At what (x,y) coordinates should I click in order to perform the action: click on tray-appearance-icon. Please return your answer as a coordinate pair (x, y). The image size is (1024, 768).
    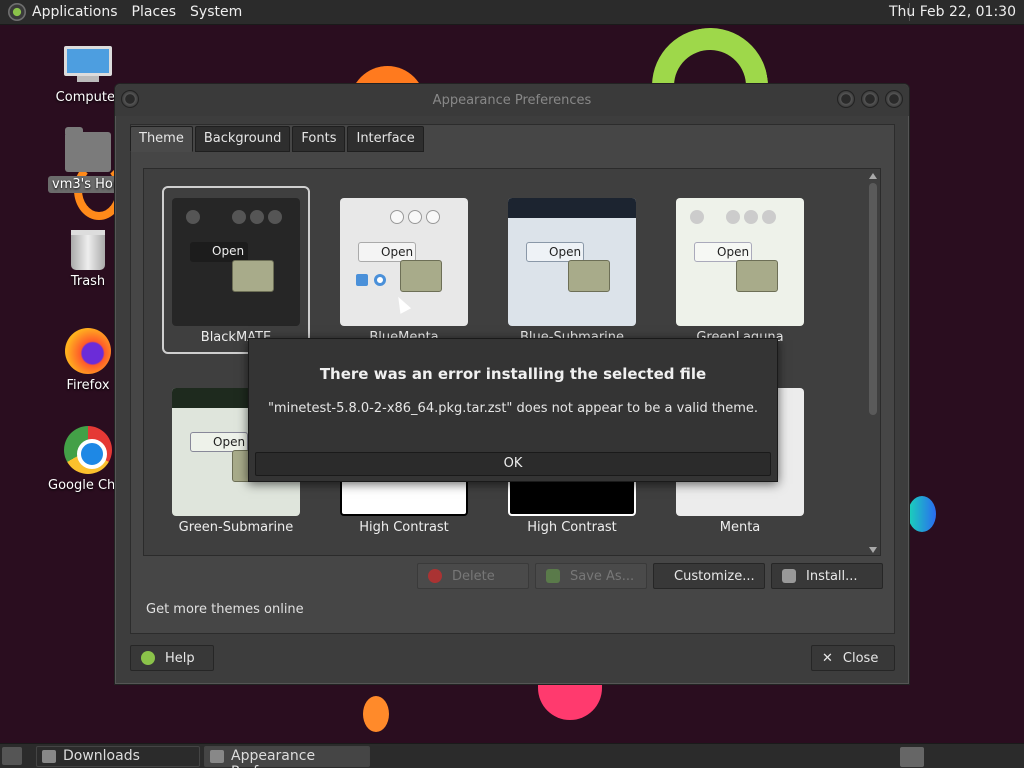
    Looking at the image, I should click on (912, 757).